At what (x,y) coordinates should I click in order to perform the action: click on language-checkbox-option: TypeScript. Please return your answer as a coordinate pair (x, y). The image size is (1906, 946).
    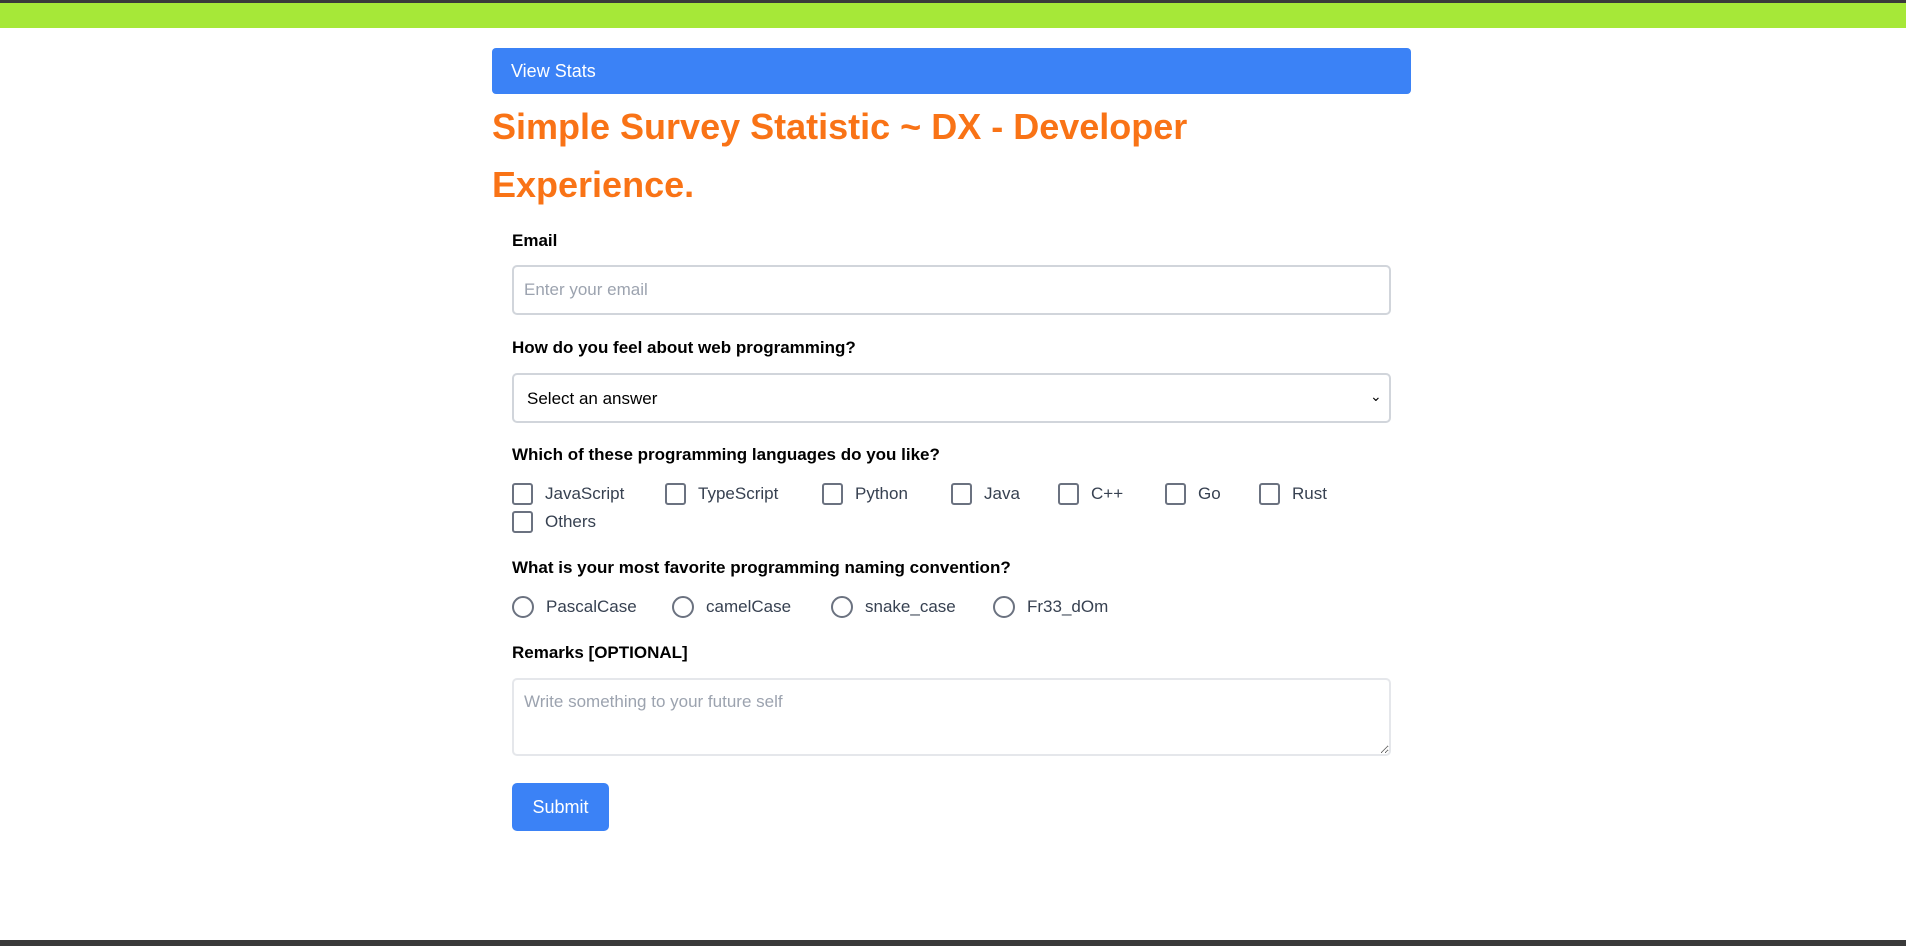
    Looking at the image, I should click on (721, 494).